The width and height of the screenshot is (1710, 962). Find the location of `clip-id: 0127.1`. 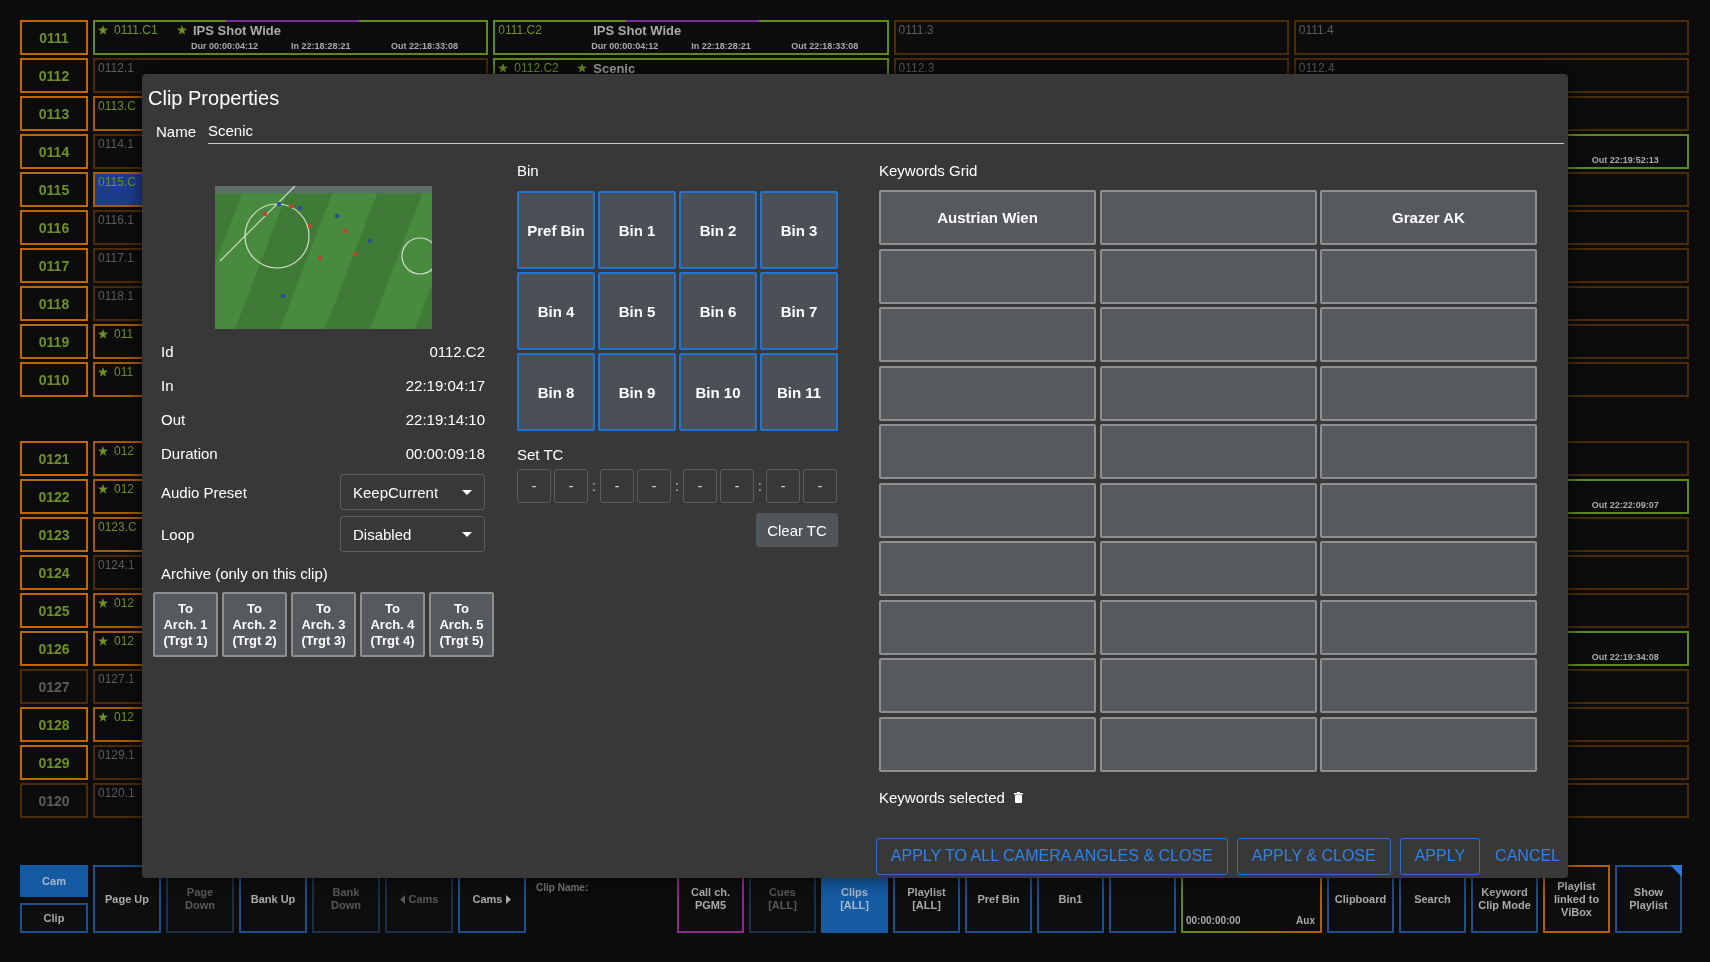

clip-id: 0127.1 is located at coordinates (116, 679).